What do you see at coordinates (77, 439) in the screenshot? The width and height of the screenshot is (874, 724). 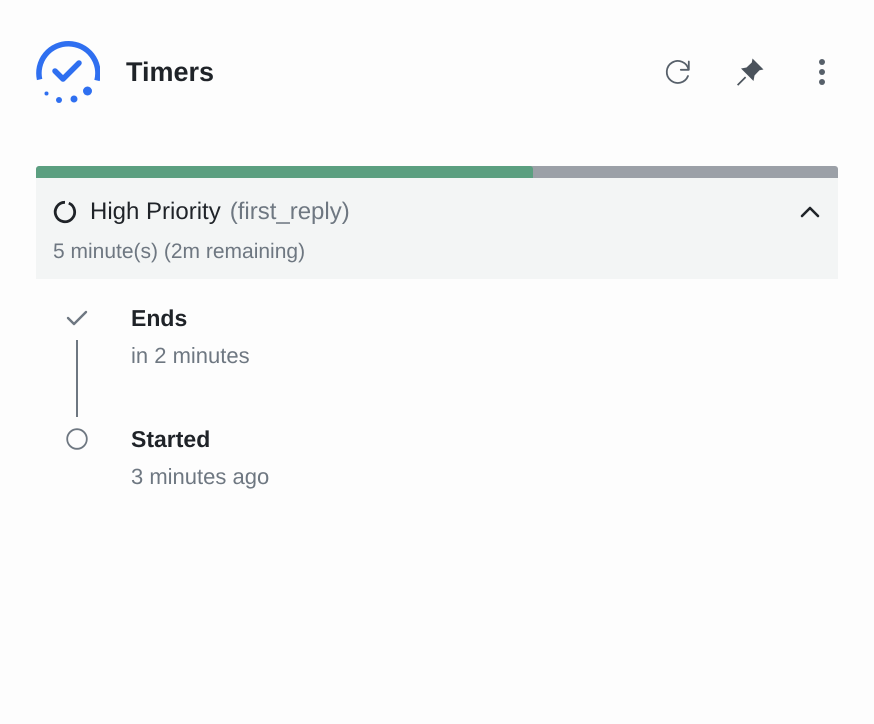 I see `circle-icon` at bounding box center [77, 439].